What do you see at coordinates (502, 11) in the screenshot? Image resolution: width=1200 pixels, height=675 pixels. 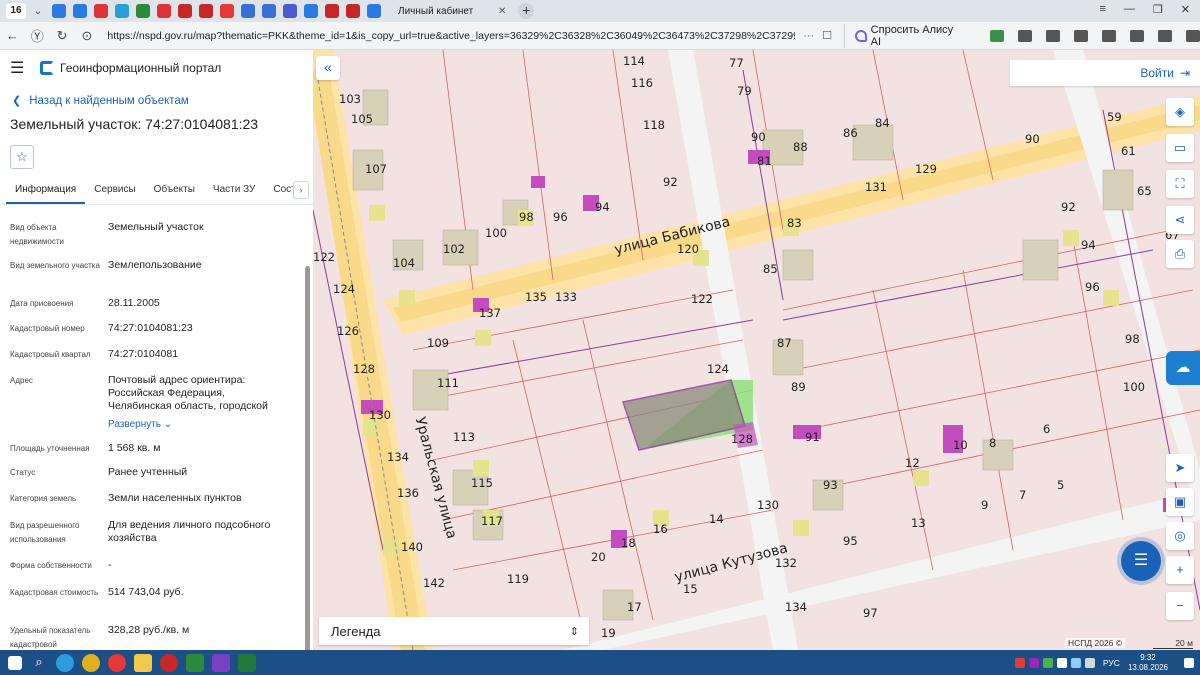 I see `tab-close-icon: ✕` at bounding box center [502, 11].